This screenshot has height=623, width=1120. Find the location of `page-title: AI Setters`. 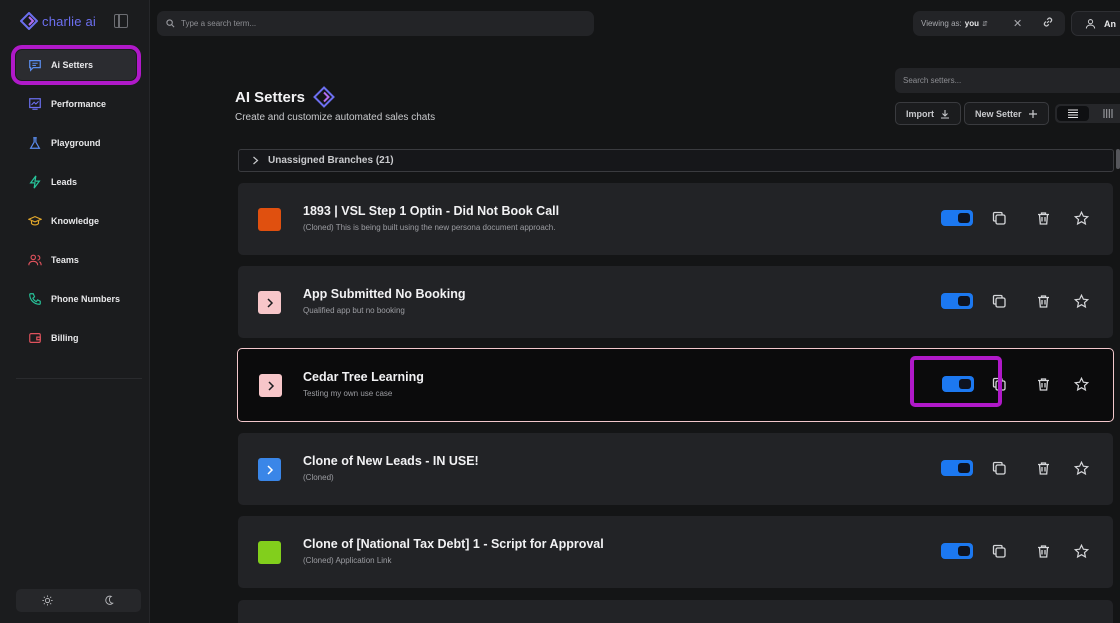

page-title: AI Setters is located at coordinates (285, 97).